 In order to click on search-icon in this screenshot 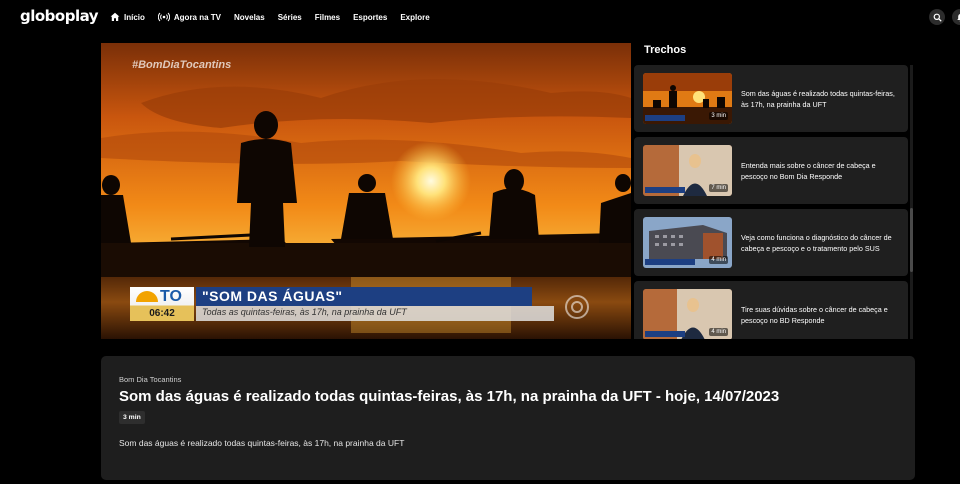, I will do `click(937, 17)`.